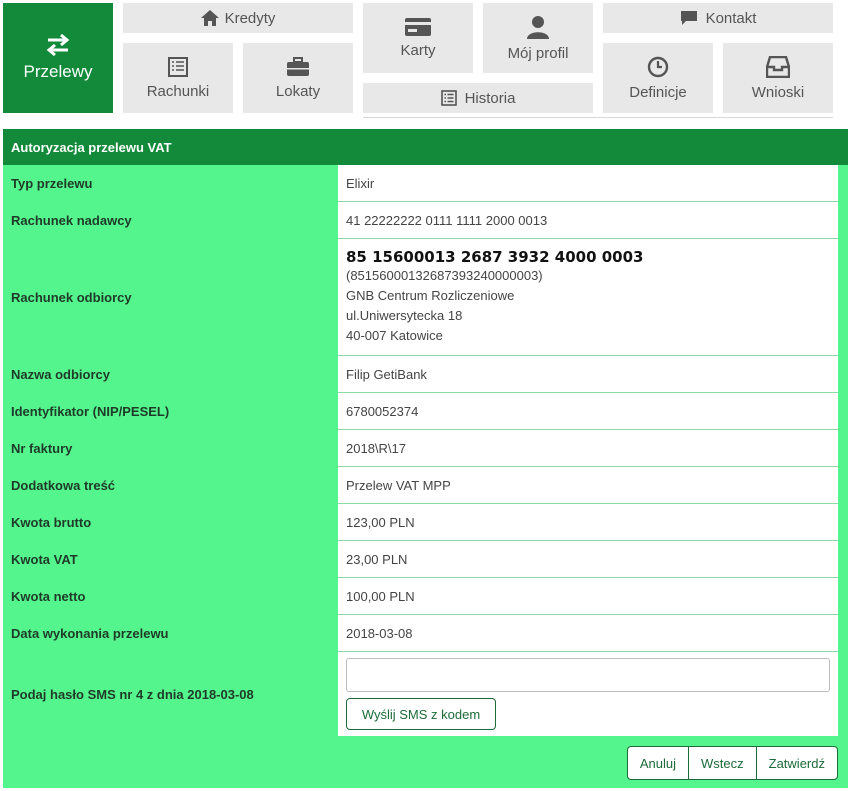 The width and height of the screenshot is (853, 791). What do you see at coordinates (298, 91) in the screenshot?
I see `nav-lokaty-label: Lokaty` at bounding box center [298, 91].